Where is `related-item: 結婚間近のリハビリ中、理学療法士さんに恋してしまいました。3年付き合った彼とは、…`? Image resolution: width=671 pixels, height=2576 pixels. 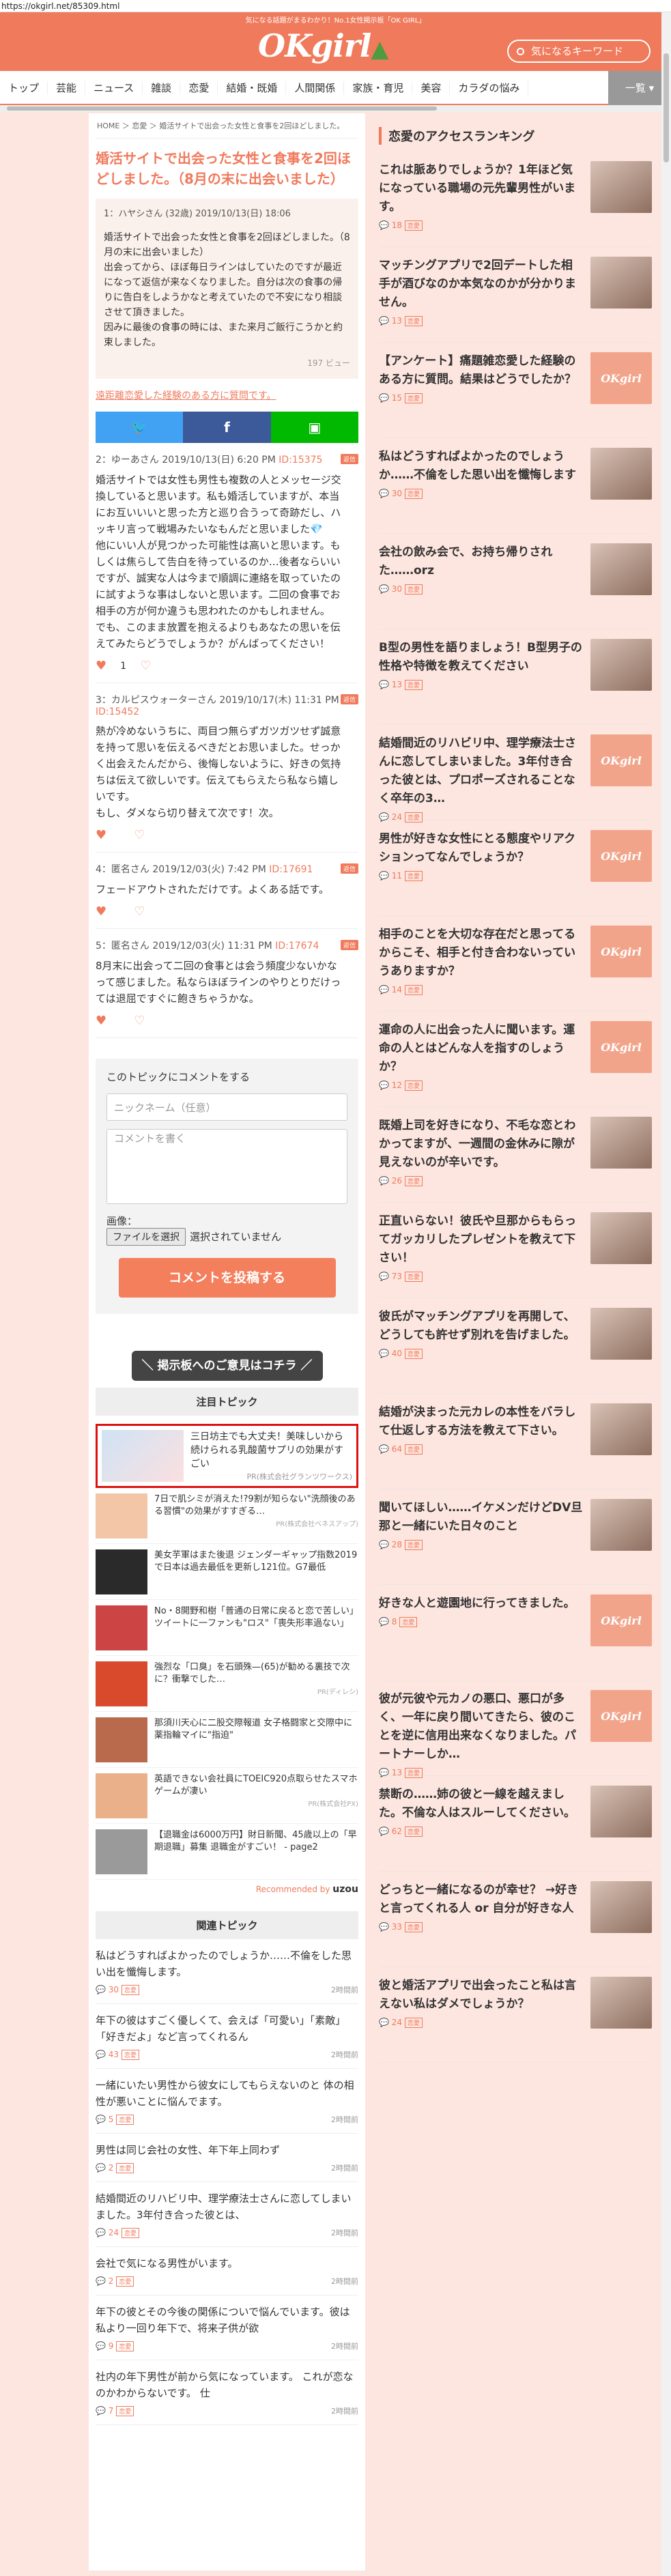 related-item: 結婚間近のリハビリ中、理学療法士さんに恋してしまいました。3年付き合った彼とは、… is located at coordinates (227, 2214).